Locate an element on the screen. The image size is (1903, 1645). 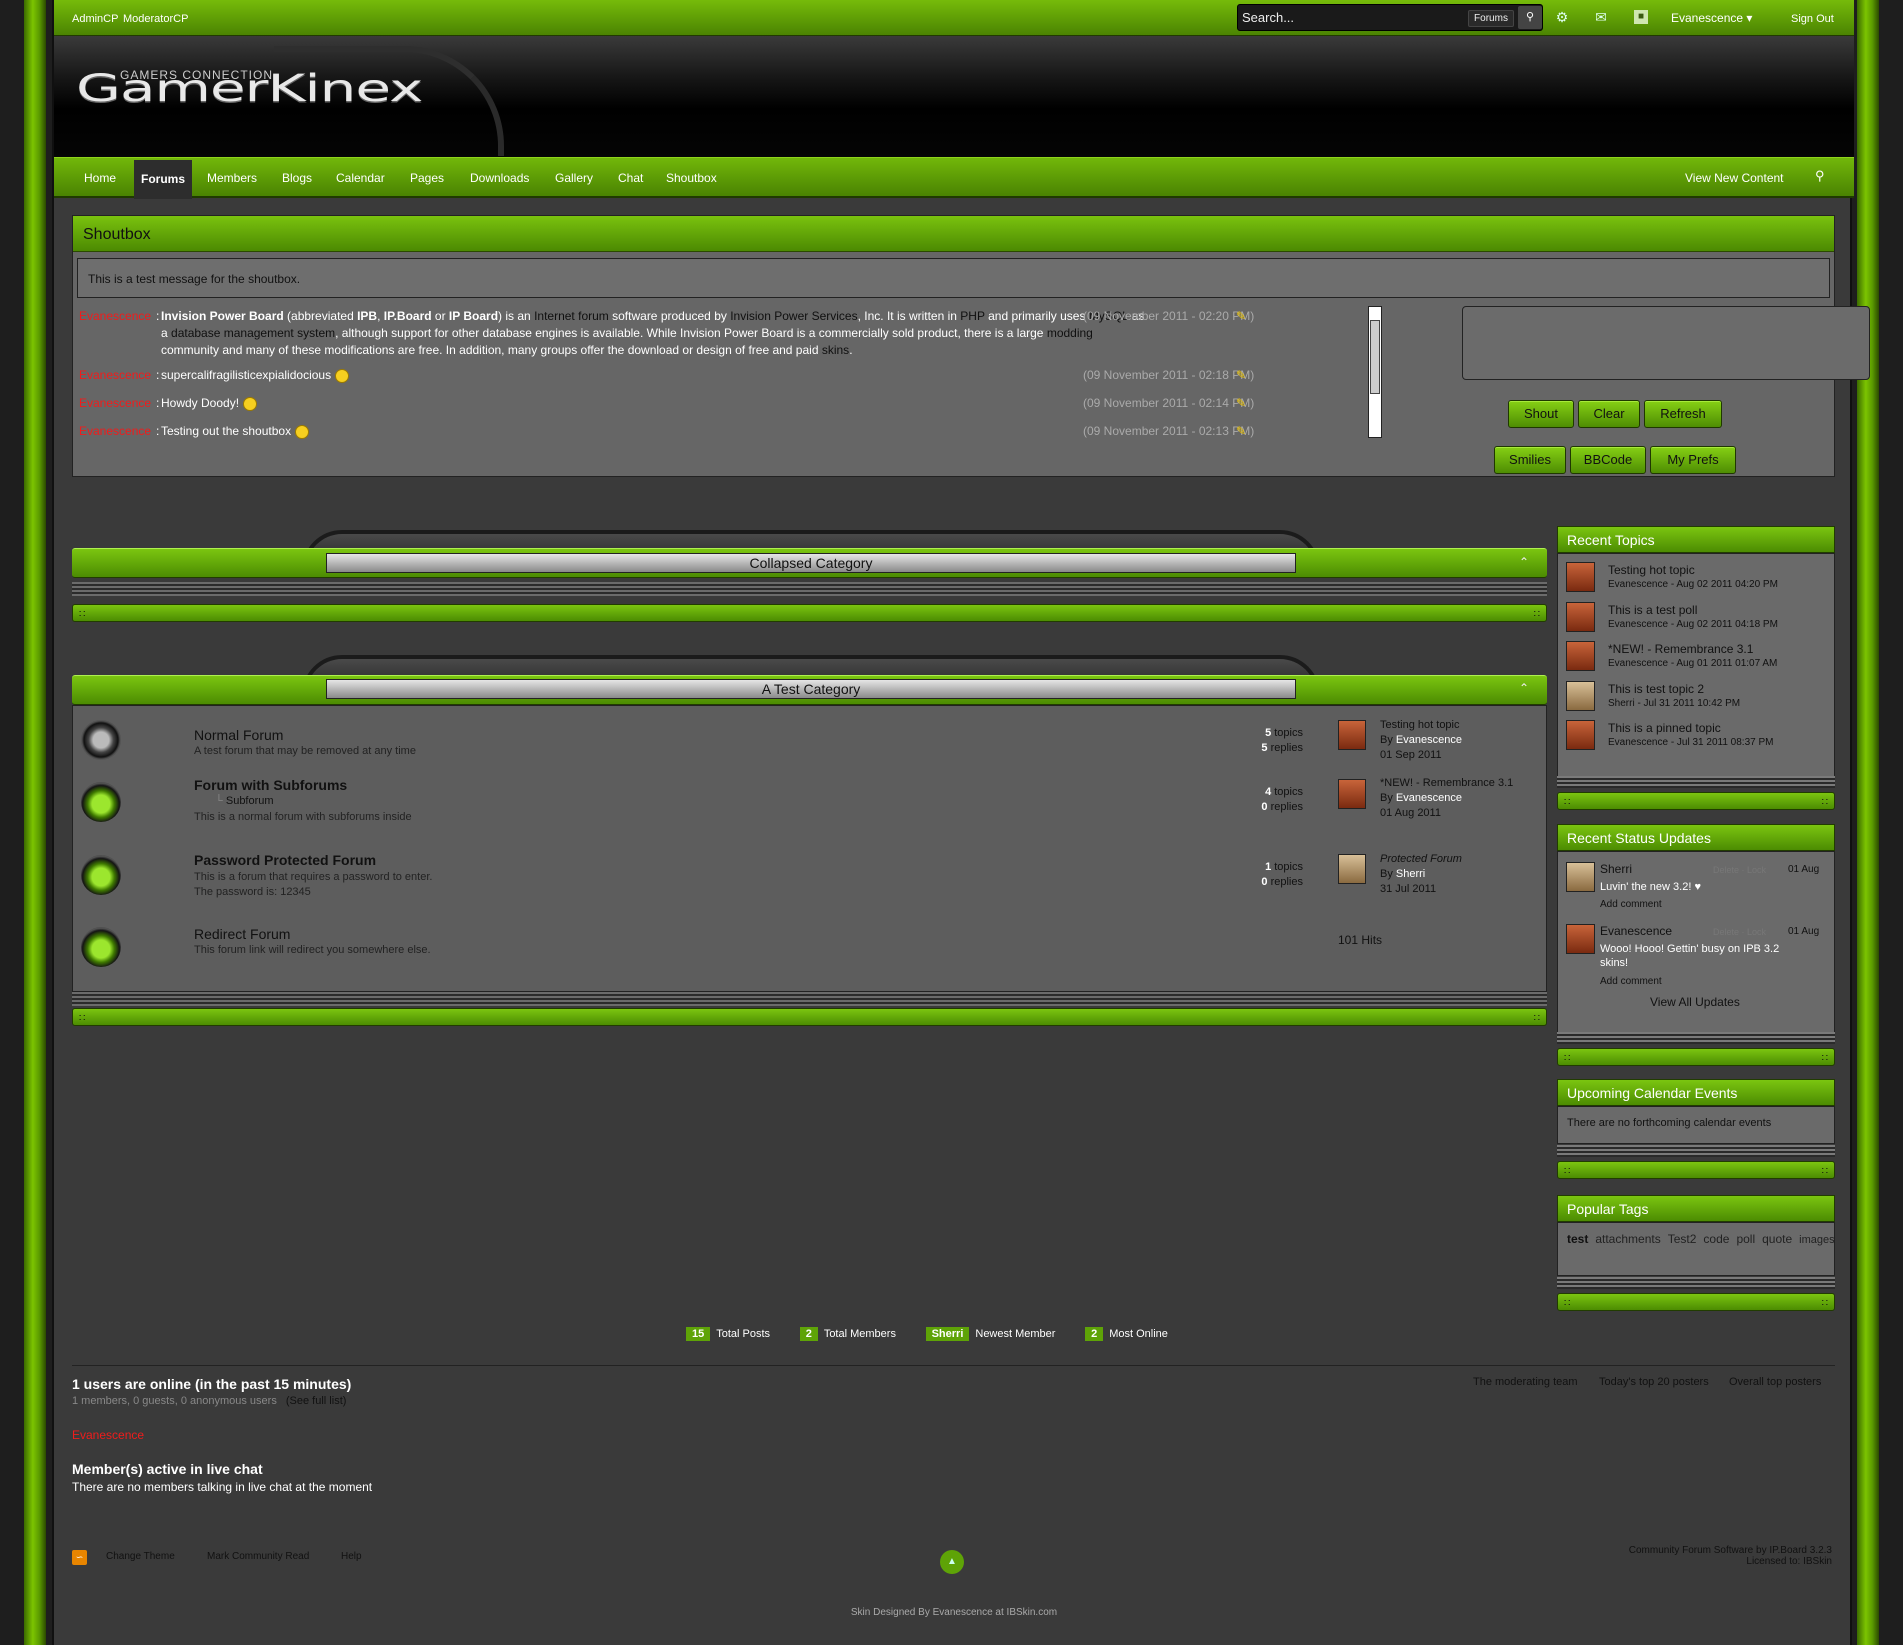
bbcode-button: BBCode is located at coordinates (1608, 460).